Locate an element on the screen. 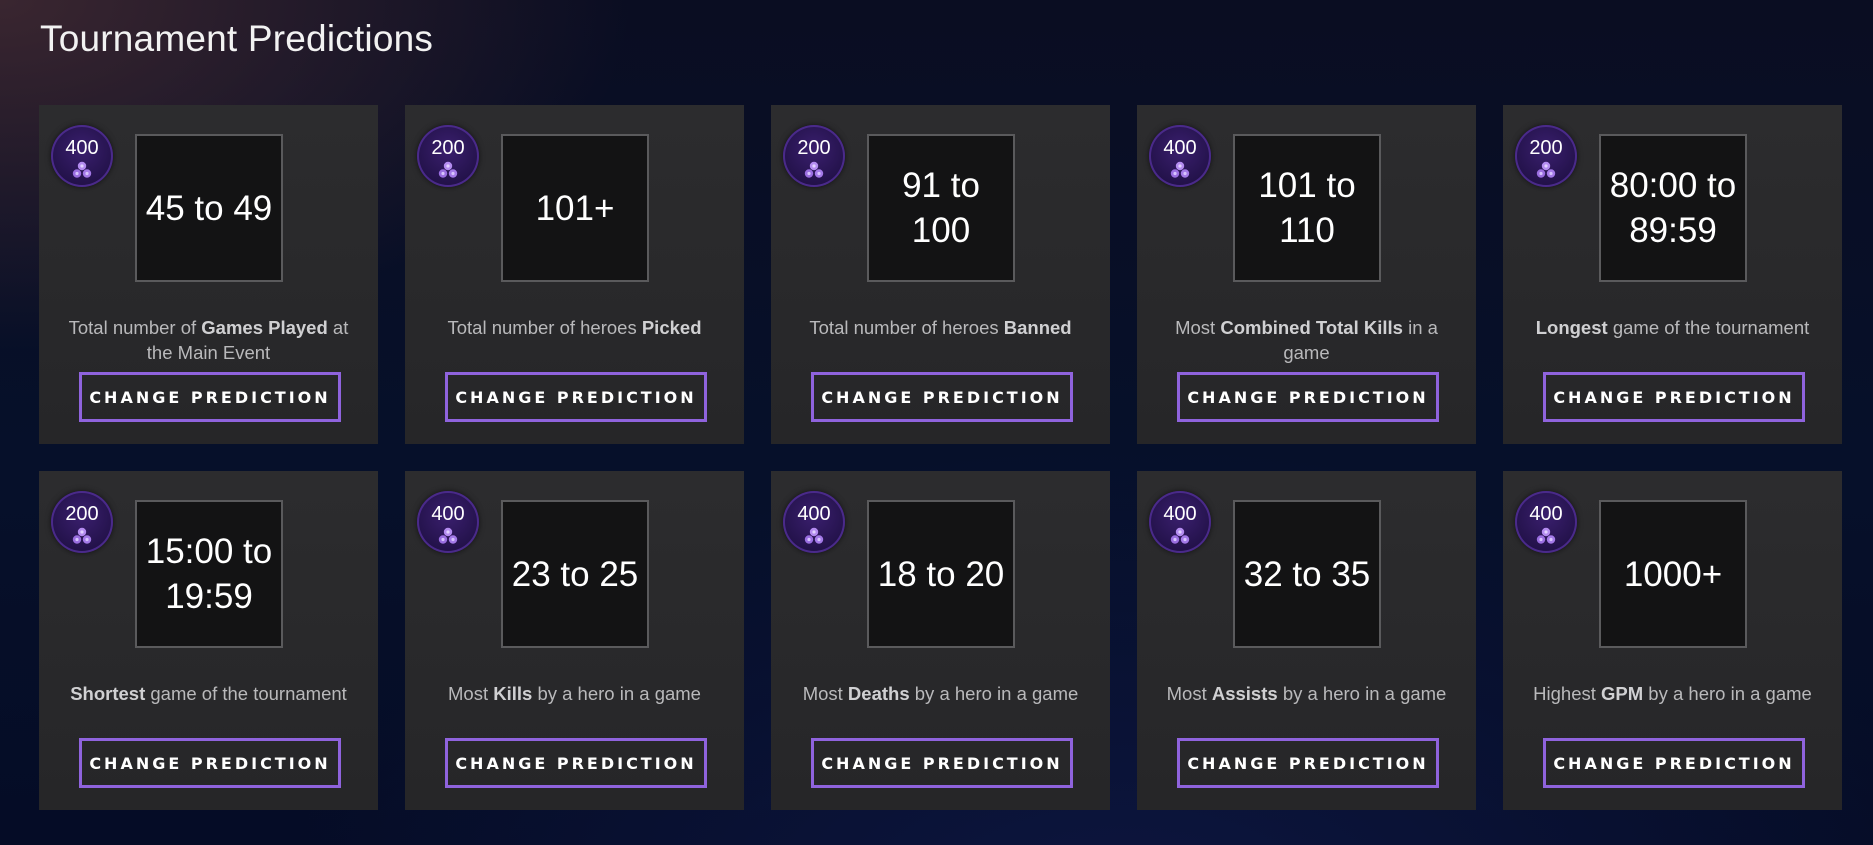 The height and width of the screenshot is (845, 1873). prediction-value-box: 91 to 100 is located at coordinates (941, 208).